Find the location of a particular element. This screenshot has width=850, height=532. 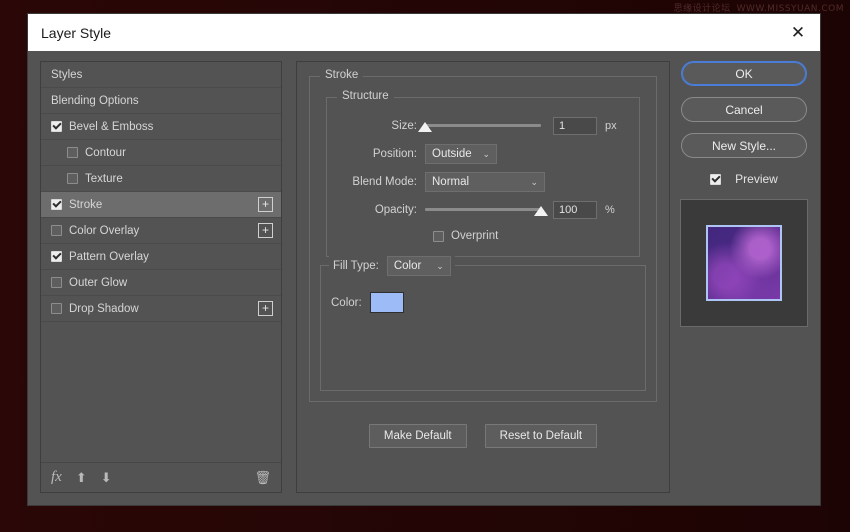

checkbox-pattern-overlay is located at coordinates (56, 256).